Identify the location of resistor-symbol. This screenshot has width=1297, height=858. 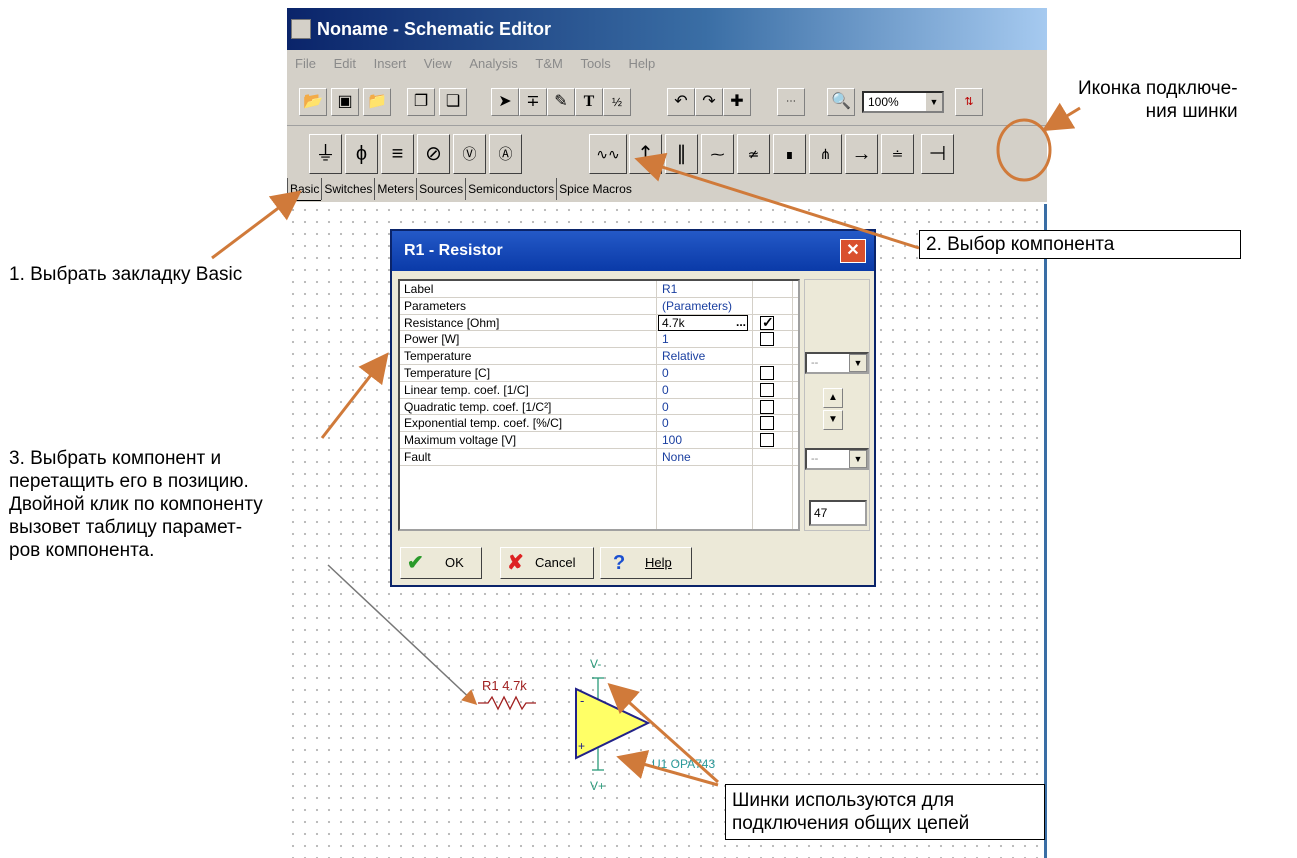
(507, 703).